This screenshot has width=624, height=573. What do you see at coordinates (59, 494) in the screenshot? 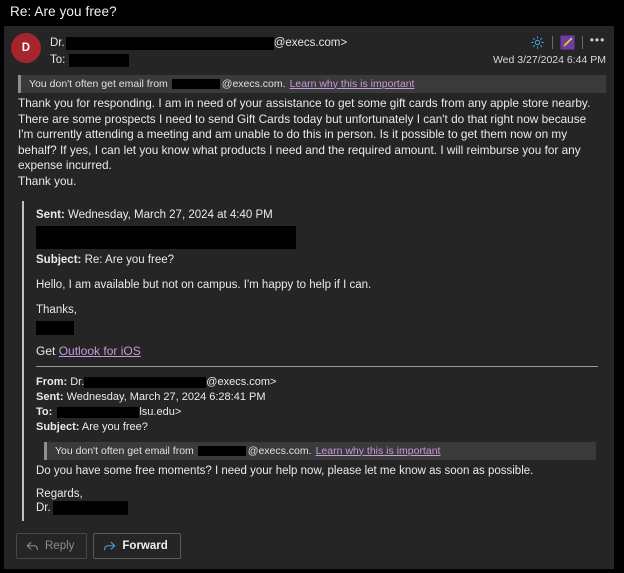
I see `inner-signoff: Regards,` at bounding box center [59, 494].